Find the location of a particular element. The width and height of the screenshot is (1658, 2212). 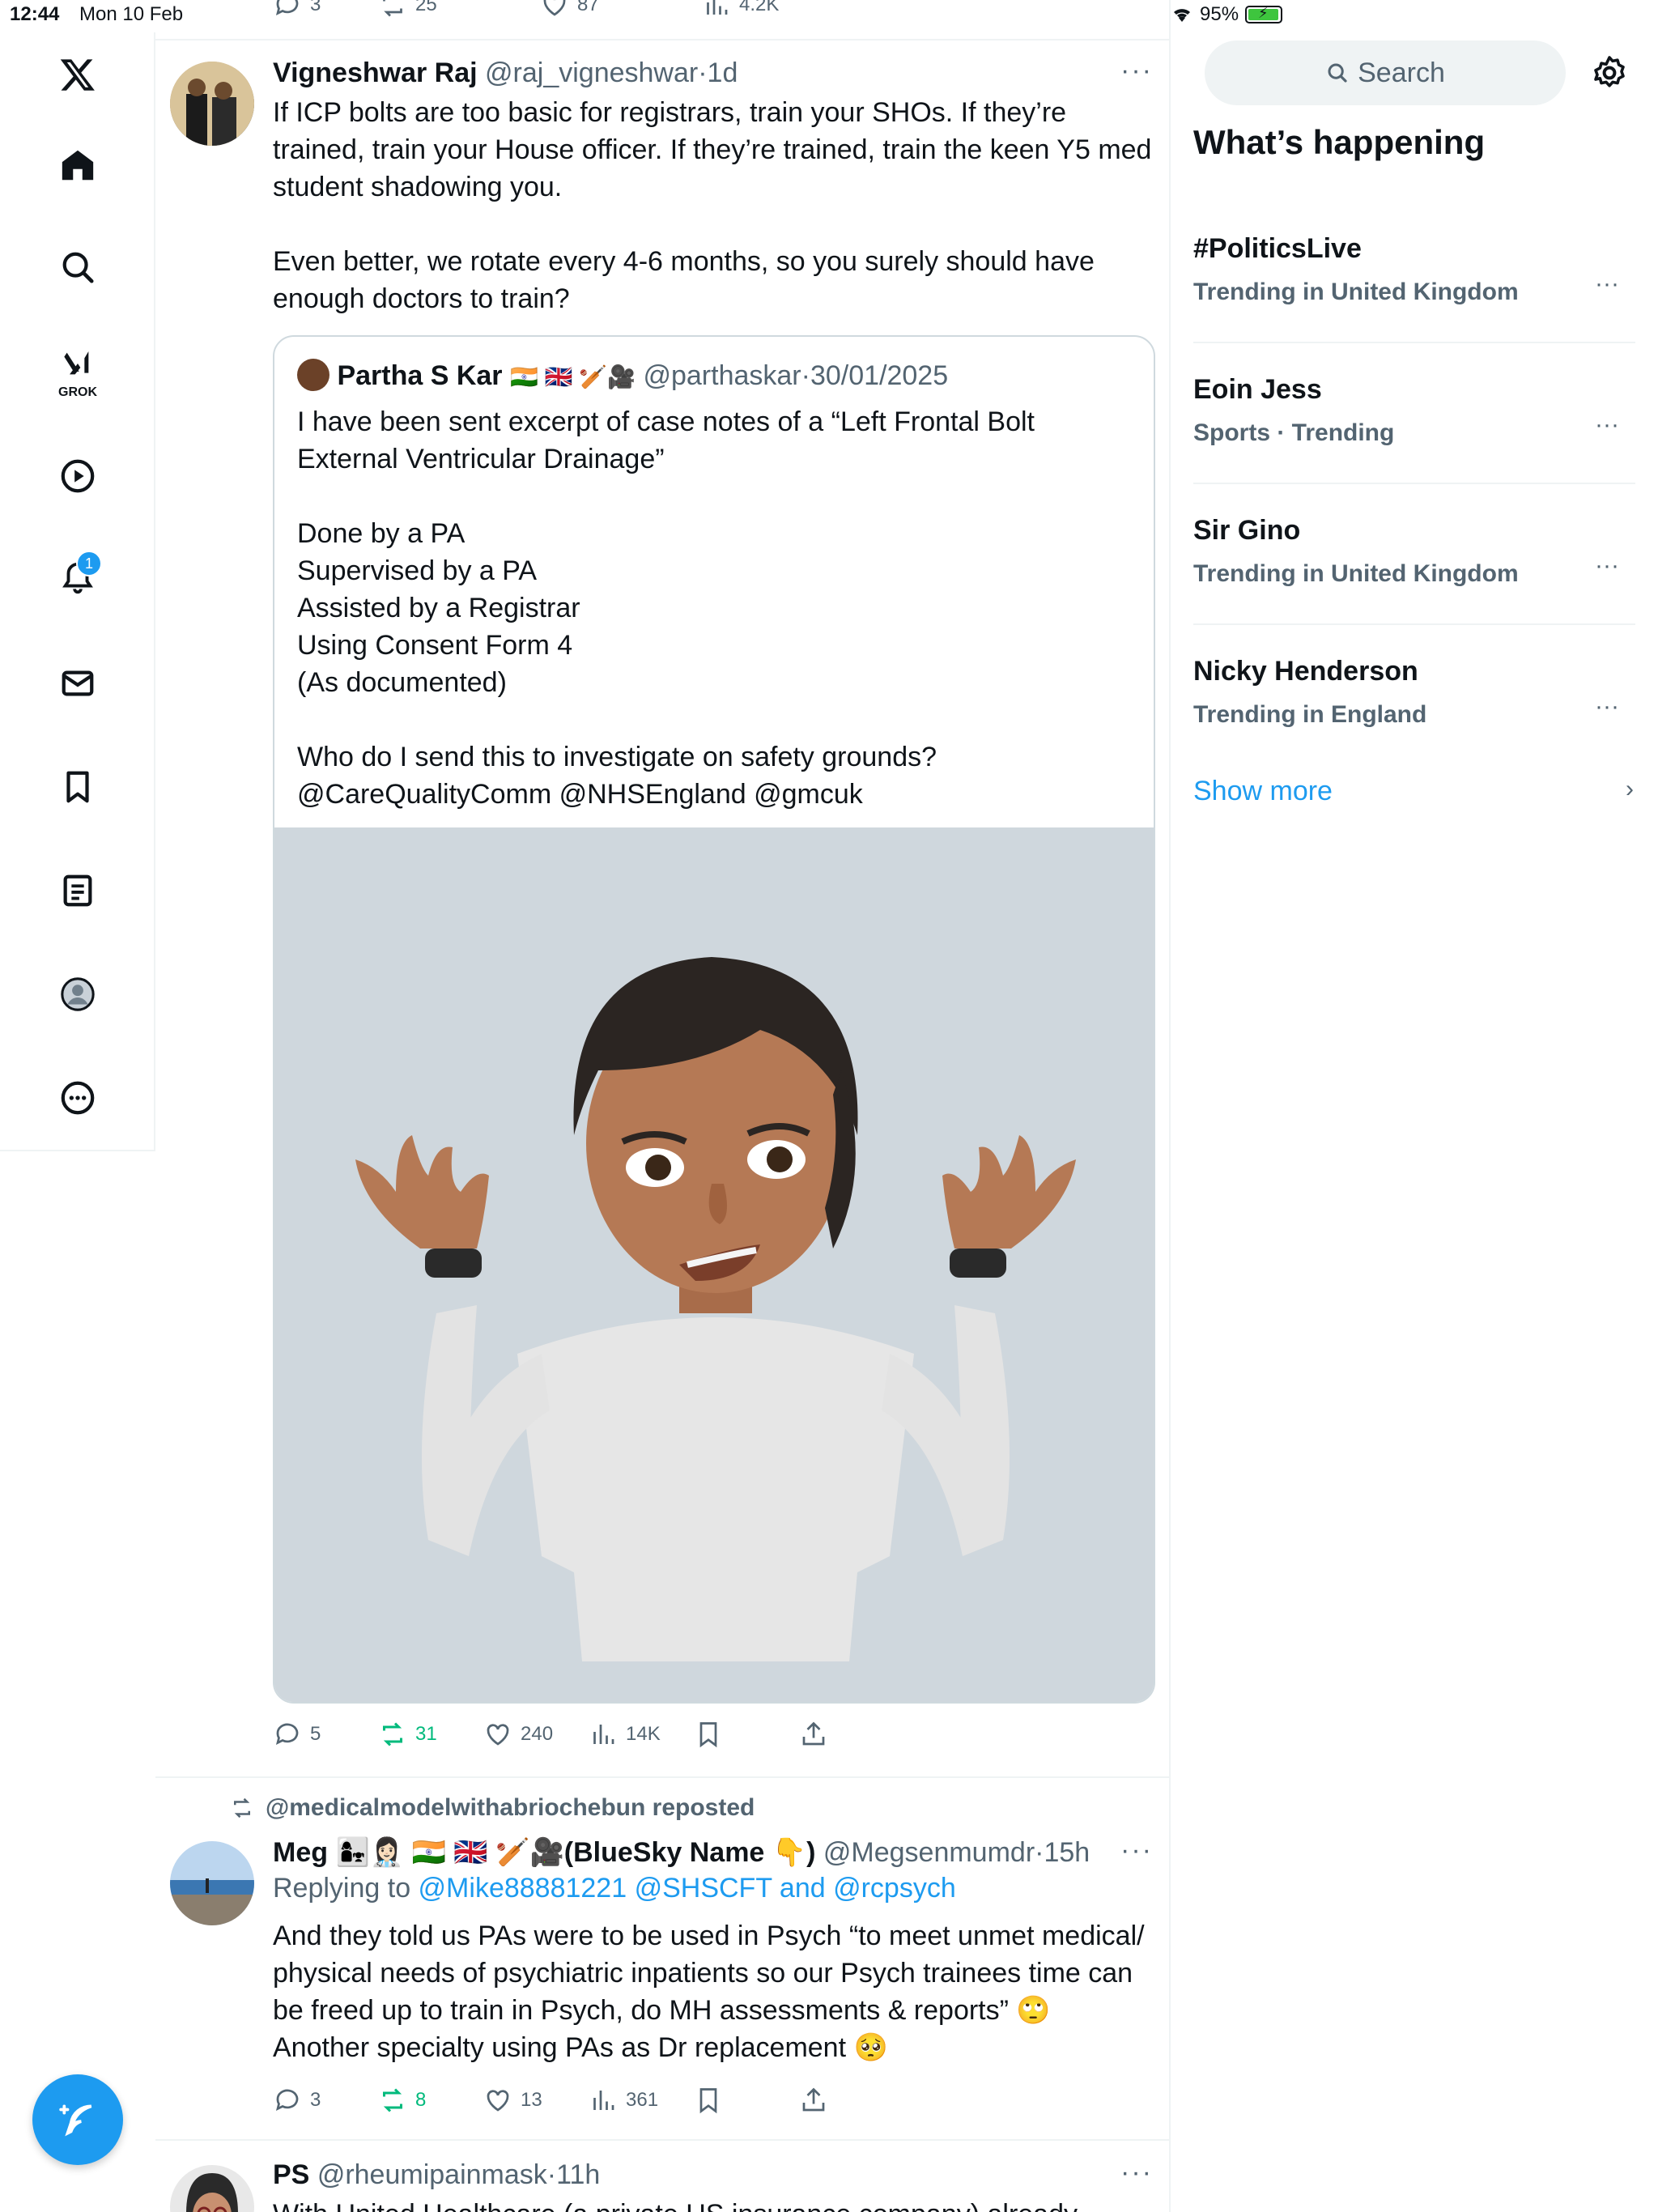

handle: @raj_vigneshwar is located at coordinates (591, 73).